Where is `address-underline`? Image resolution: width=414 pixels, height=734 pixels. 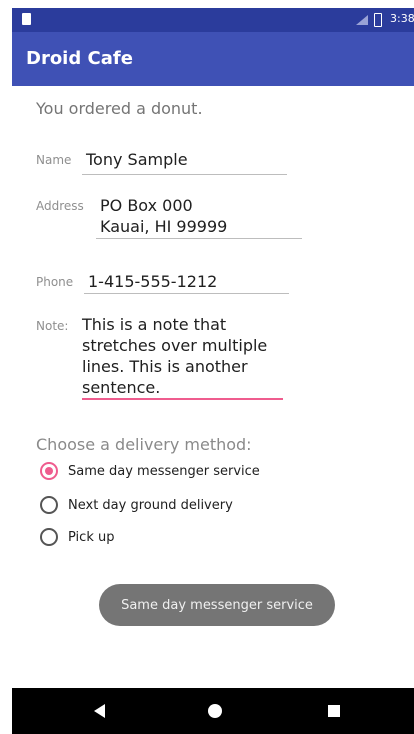 address-underline is located at coordinates (199, 238).